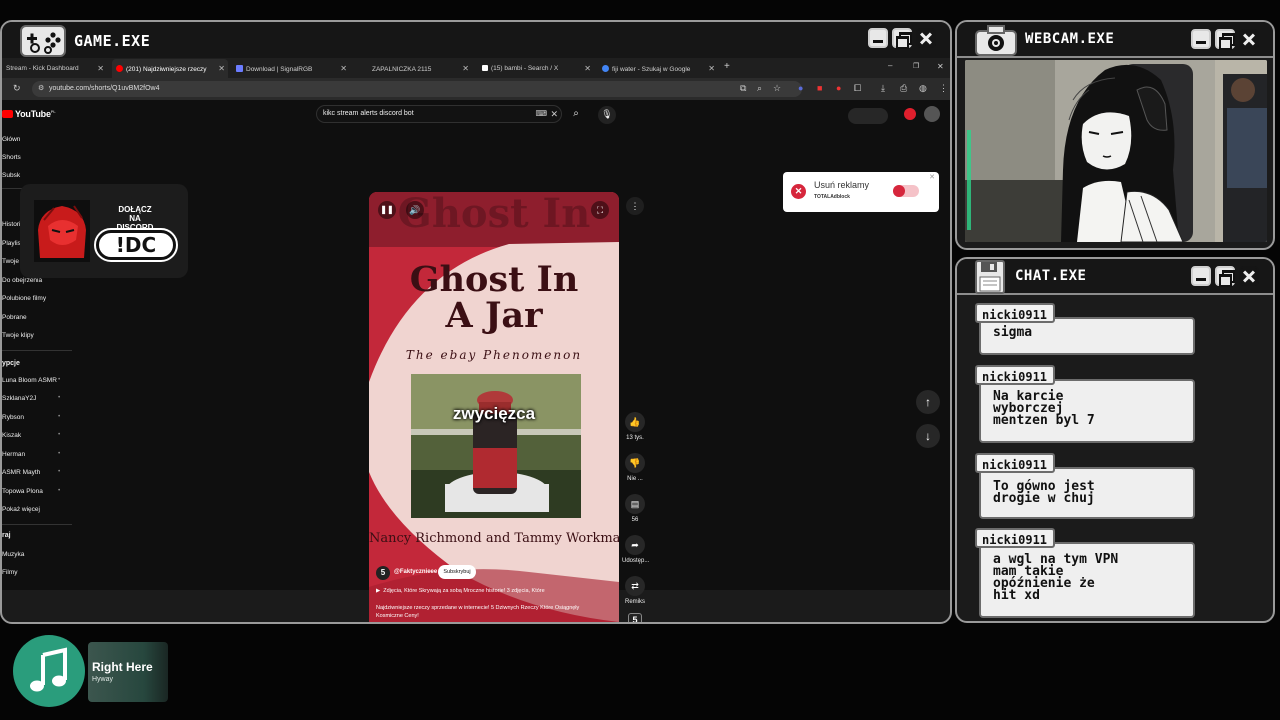 The width and height of the screenshot is (1280, 720). Describe the element at coordinates (923, 88) in the screenshot. I see `profile-icon: ◍` at that location.